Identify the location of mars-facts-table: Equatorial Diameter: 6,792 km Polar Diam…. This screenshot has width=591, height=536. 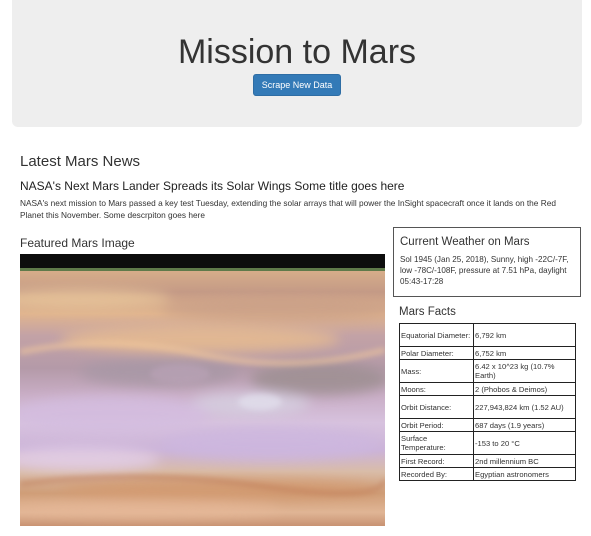
(487, 402).